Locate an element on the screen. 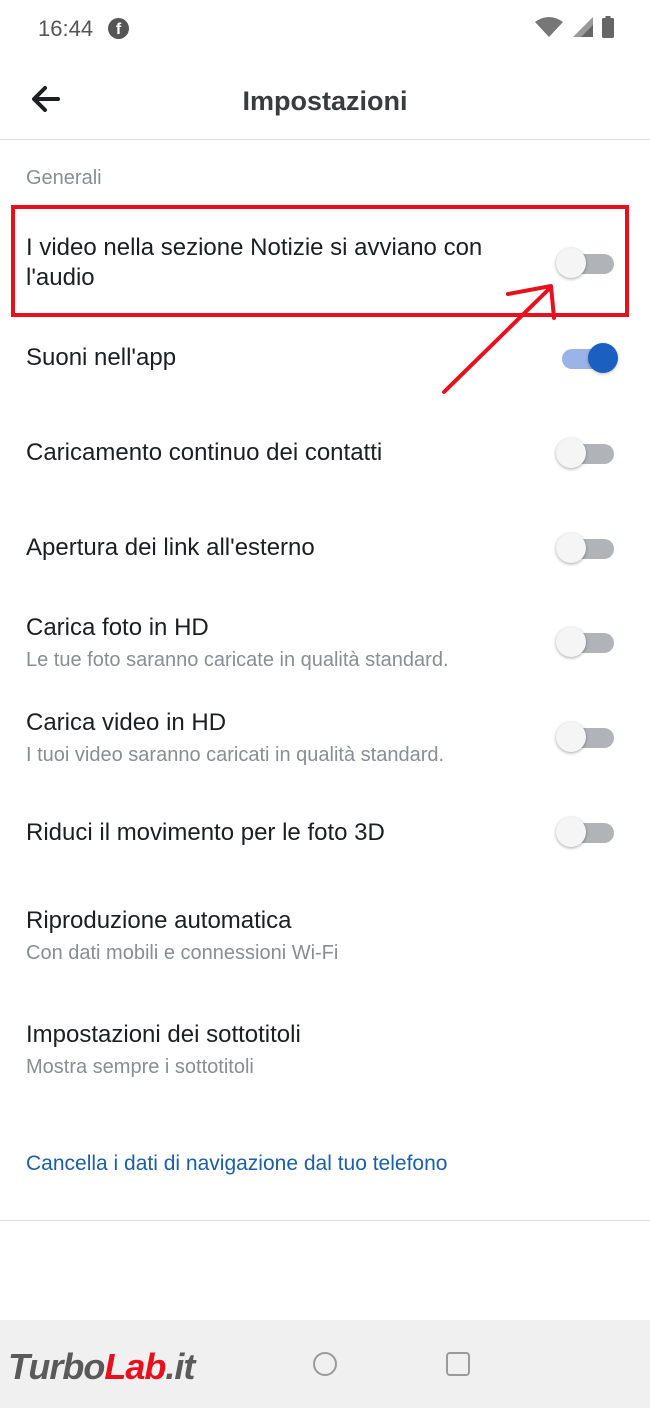 This screenshot has width=650, height=1408. signal-icon is located at coordinates (583, 27).